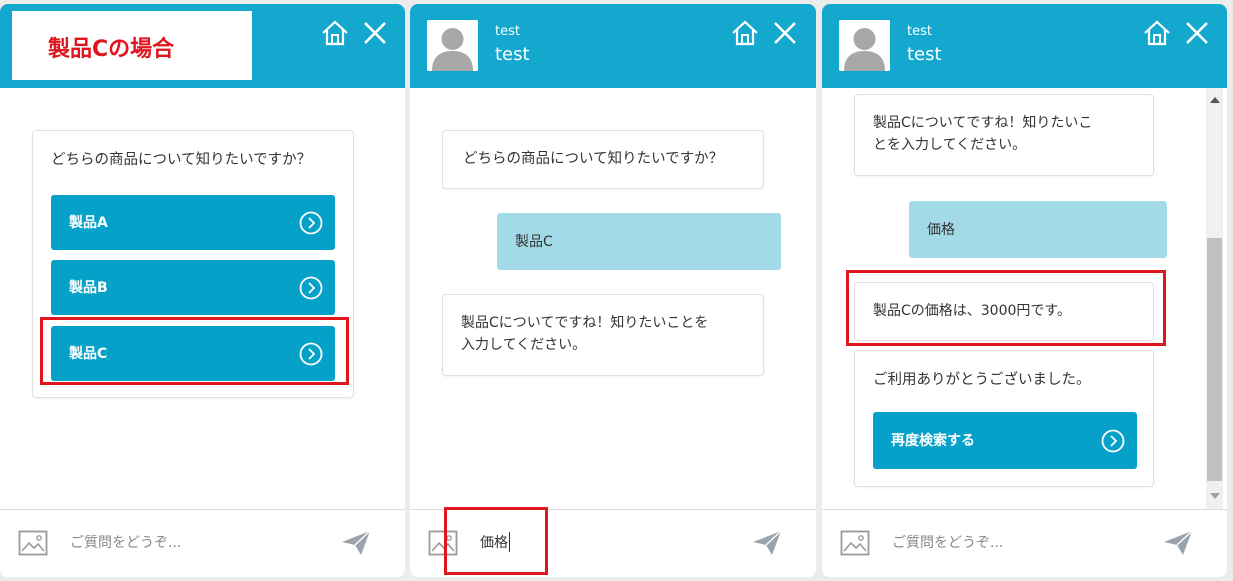  Describe the element at coordinates (639, 241) in the screenshot. I see `user-message: 製品C` at that location.